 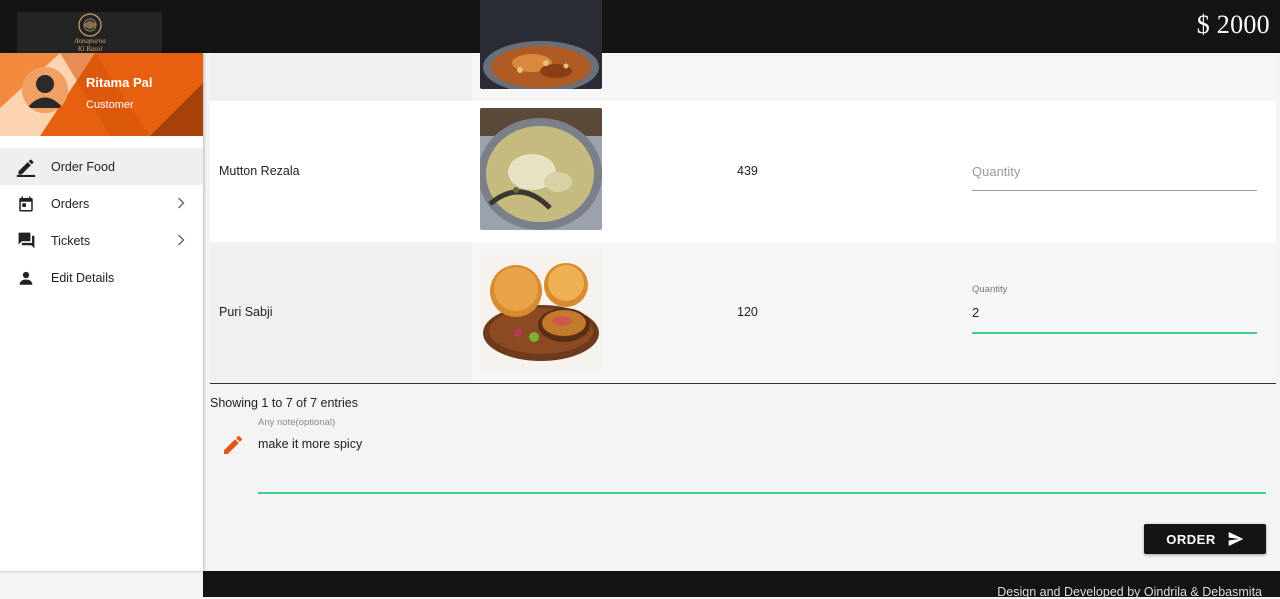 I want to click on avatar, so click(x=45, y=90).